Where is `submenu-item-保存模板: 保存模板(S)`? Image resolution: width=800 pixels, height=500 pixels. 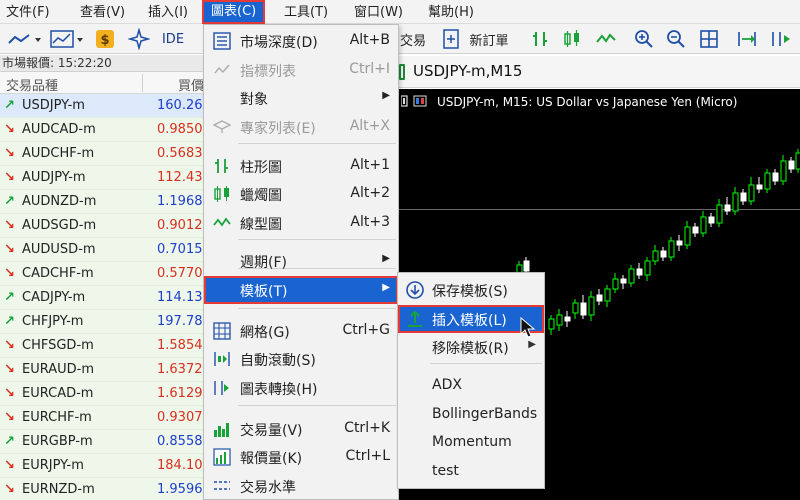
submenu-item-保存模板: 保存模板(S) is located at coordinates (471, 290).